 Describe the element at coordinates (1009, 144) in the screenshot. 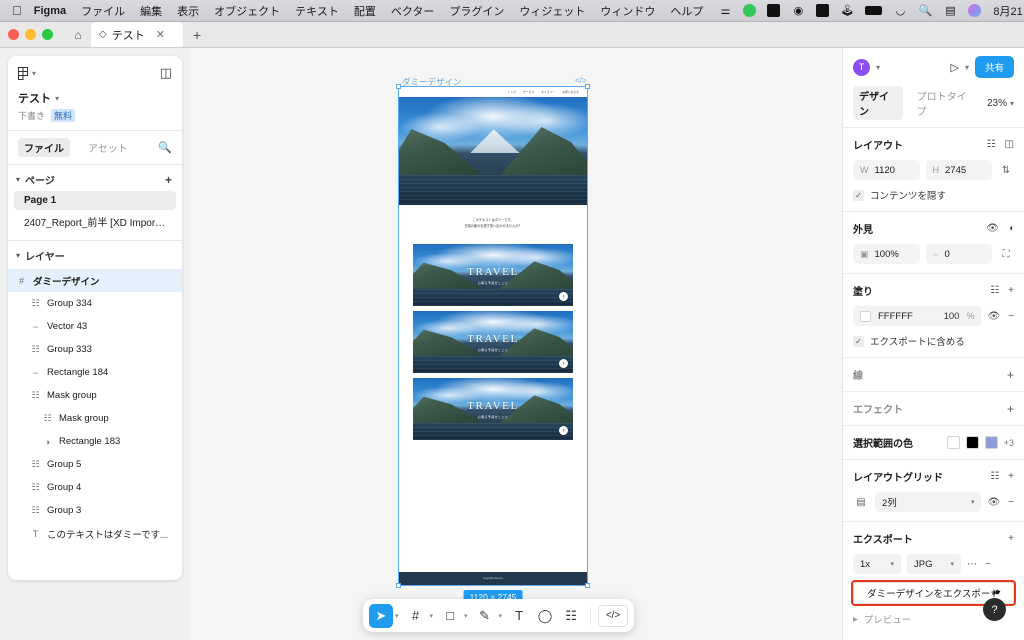

I see `auto-layout-icon: ◫` at that location.